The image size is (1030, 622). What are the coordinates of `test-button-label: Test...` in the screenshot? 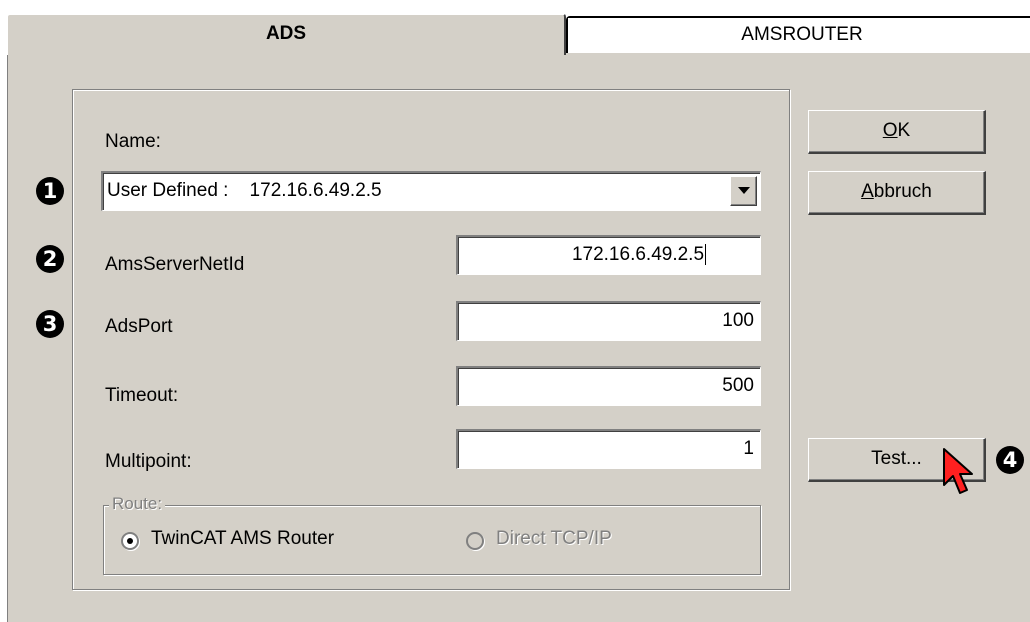 It's located at (896, 458).